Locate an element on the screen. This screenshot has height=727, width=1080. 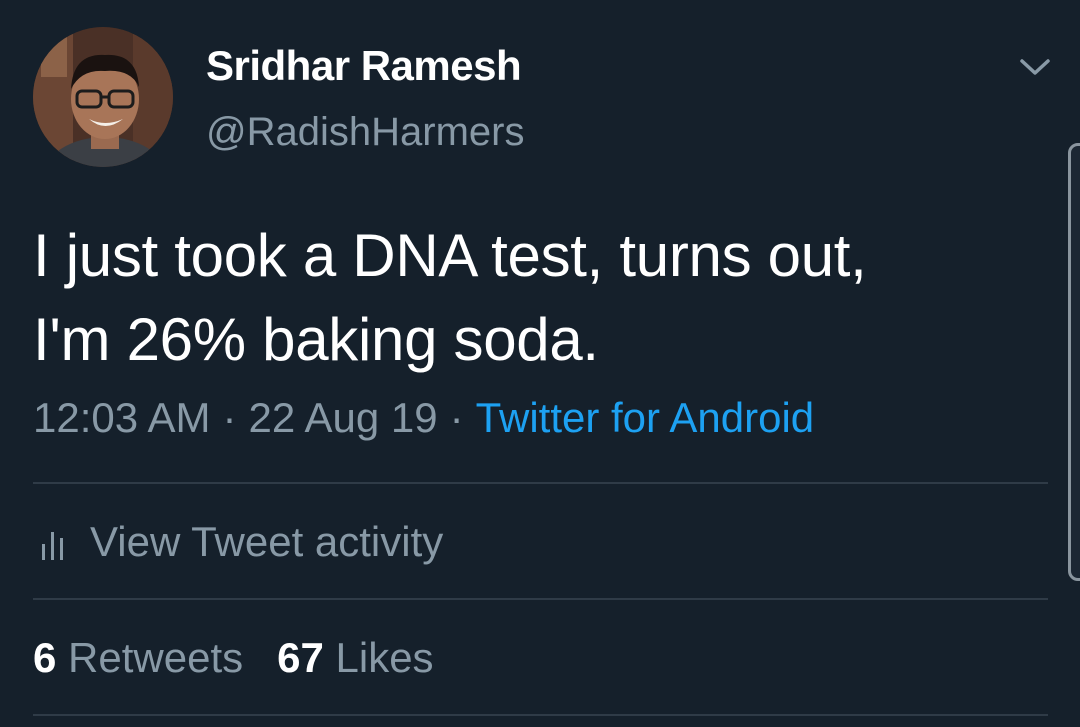
view-tweet-activity-link: View Tweet activity is located at coordinates (241, 542).